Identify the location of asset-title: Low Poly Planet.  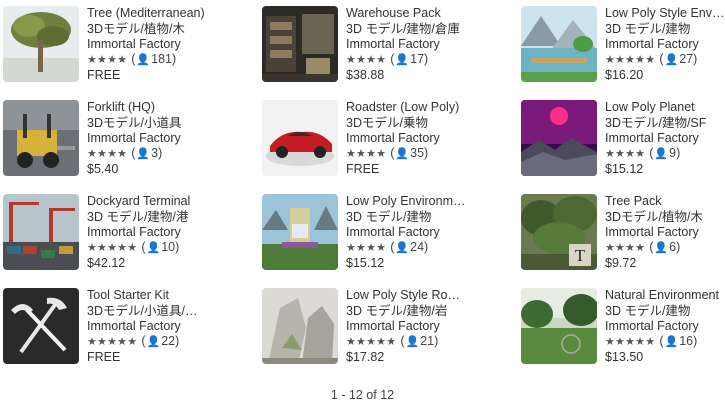
(665, 108).